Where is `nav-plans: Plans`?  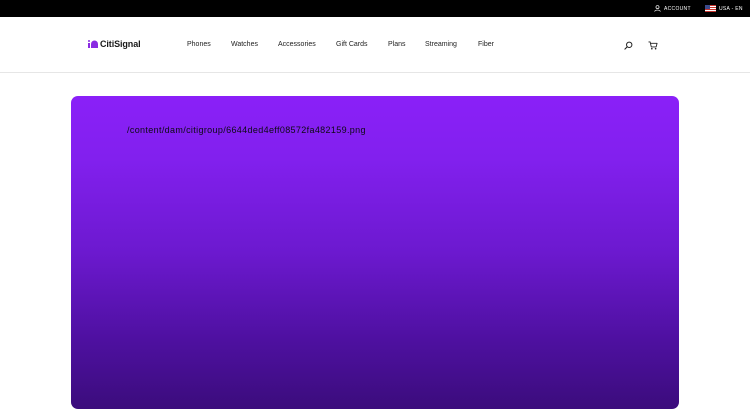
nav-plans: Plans is located at coordinates (397, 45).